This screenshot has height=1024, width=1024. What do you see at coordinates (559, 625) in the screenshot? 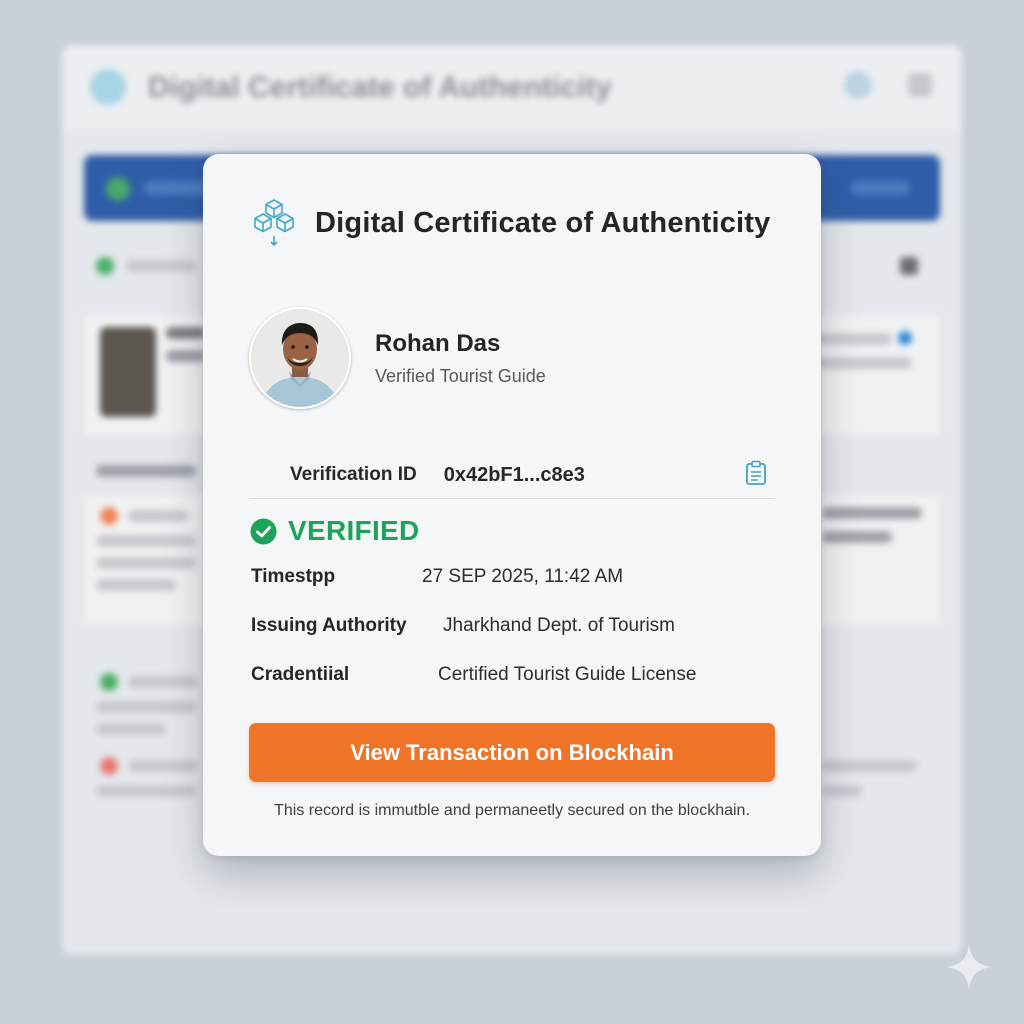
I see `detail-value: Jharkhand Dept. of Tourism` at bounding box center [559, 625].